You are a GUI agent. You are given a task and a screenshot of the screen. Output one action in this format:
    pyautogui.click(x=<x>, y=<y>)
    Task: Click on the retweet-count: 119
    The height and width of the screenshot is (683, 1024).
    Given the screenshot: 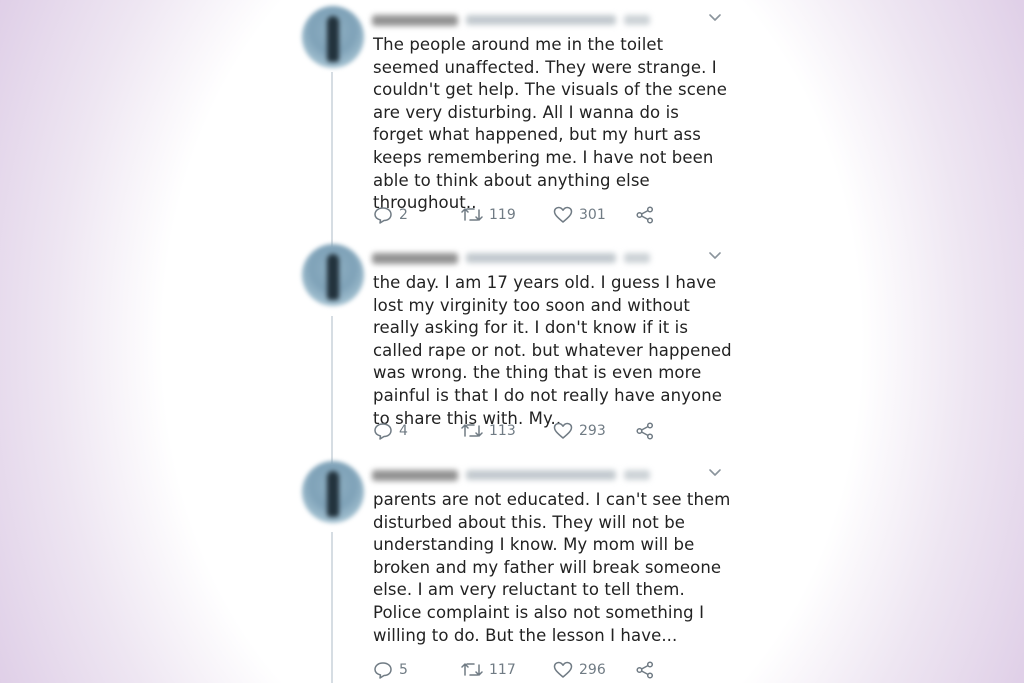 What is the action you would take?
    pyautogui.click(x=502, y=215)
    